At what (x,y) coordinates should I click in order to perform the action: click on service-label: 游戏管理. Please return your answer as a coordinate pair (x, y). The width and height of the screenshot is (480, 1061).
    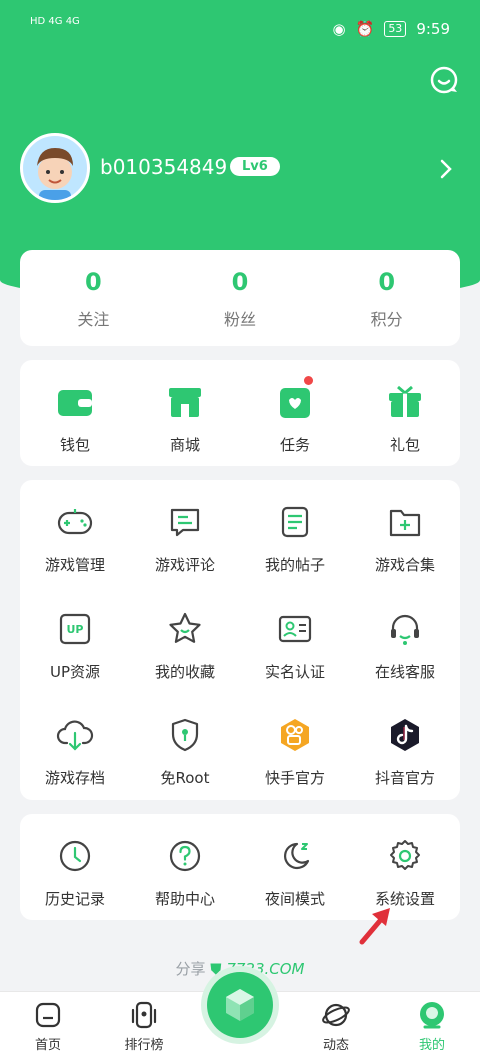
    Looking at the image, I should click on (74, 565).